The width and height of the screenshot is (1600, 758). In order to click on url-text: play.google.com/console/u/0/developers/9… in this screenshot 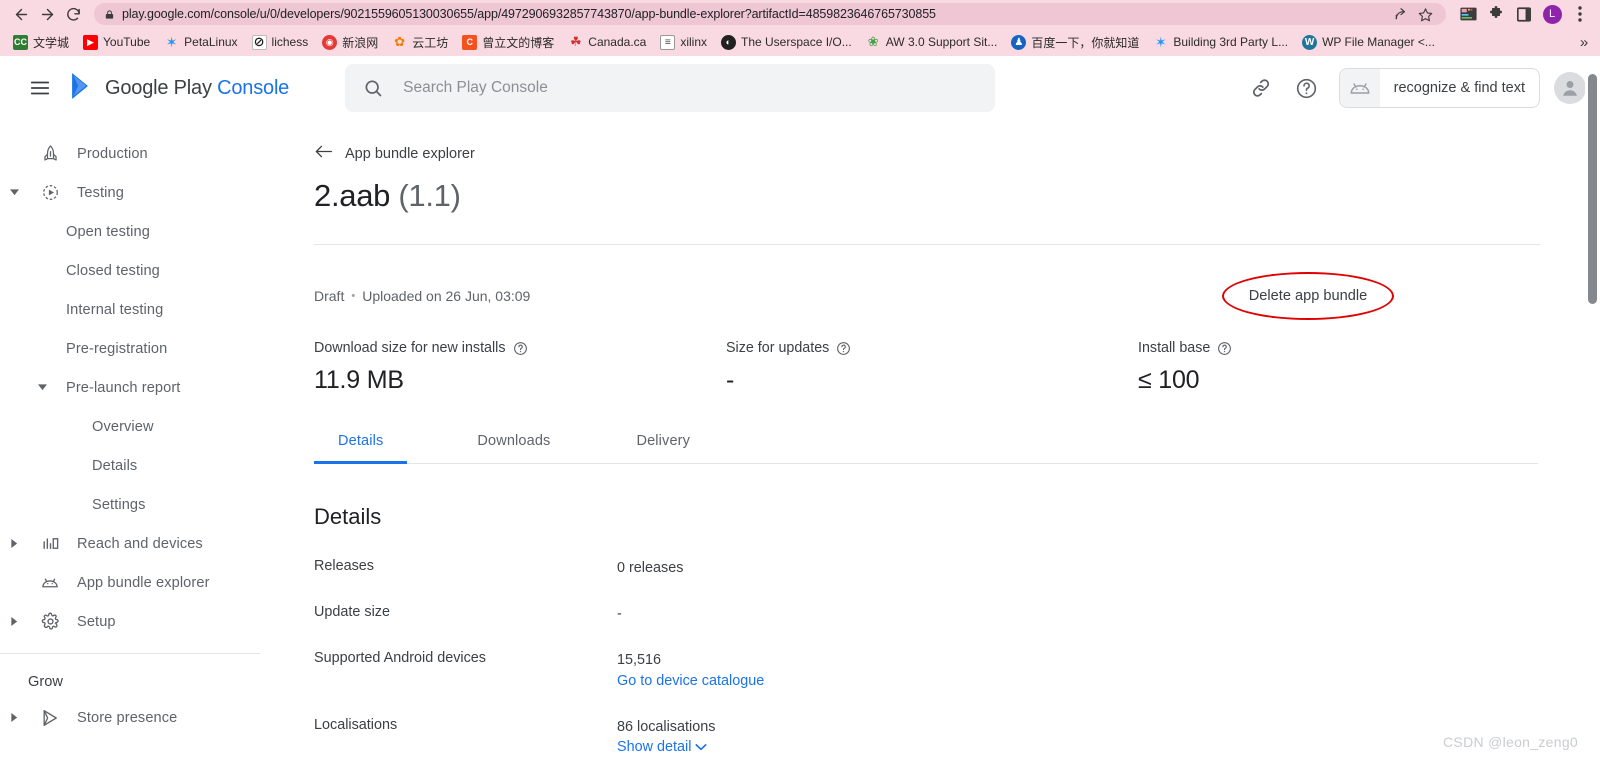, I will do `click(529, 14)`.